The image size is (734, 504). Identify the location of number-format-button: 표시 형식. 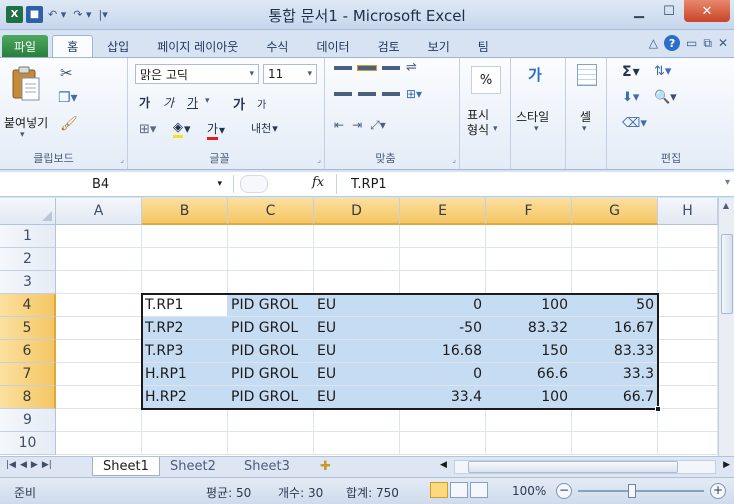
(478, 123).